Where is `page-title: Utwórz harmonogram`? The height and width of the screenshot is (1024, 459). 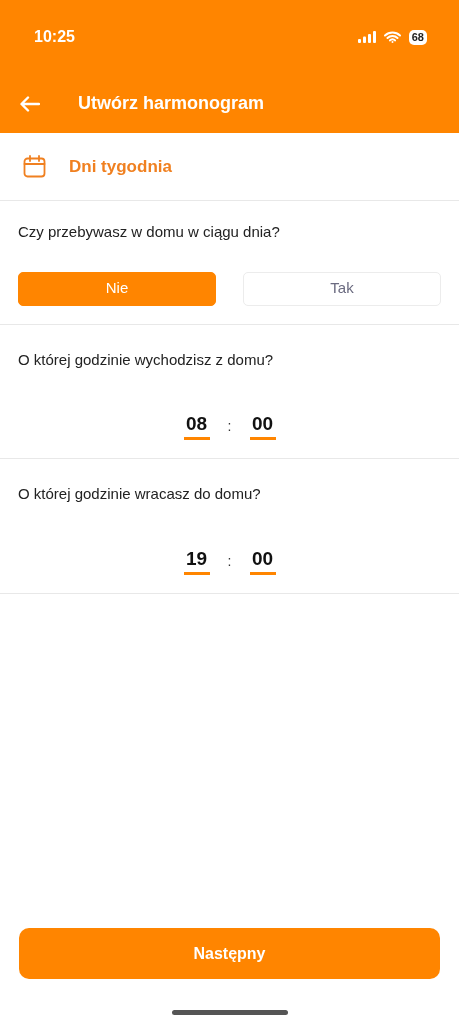
page-title: Utwórz harmonogram is located at coordinates (171, 103).